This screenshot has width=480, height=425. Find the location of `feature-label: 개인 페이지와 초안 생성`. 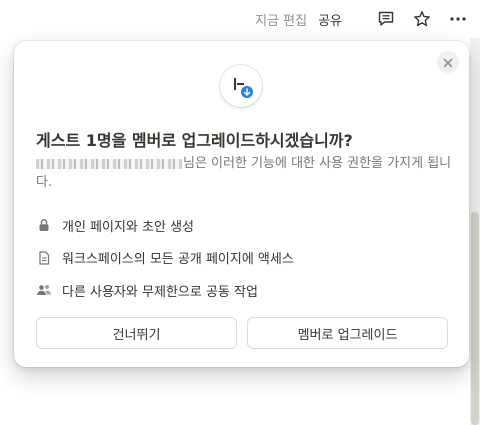

feature-label: 개인 페이지와 초안 생성 is located at coordinates (128, 227).